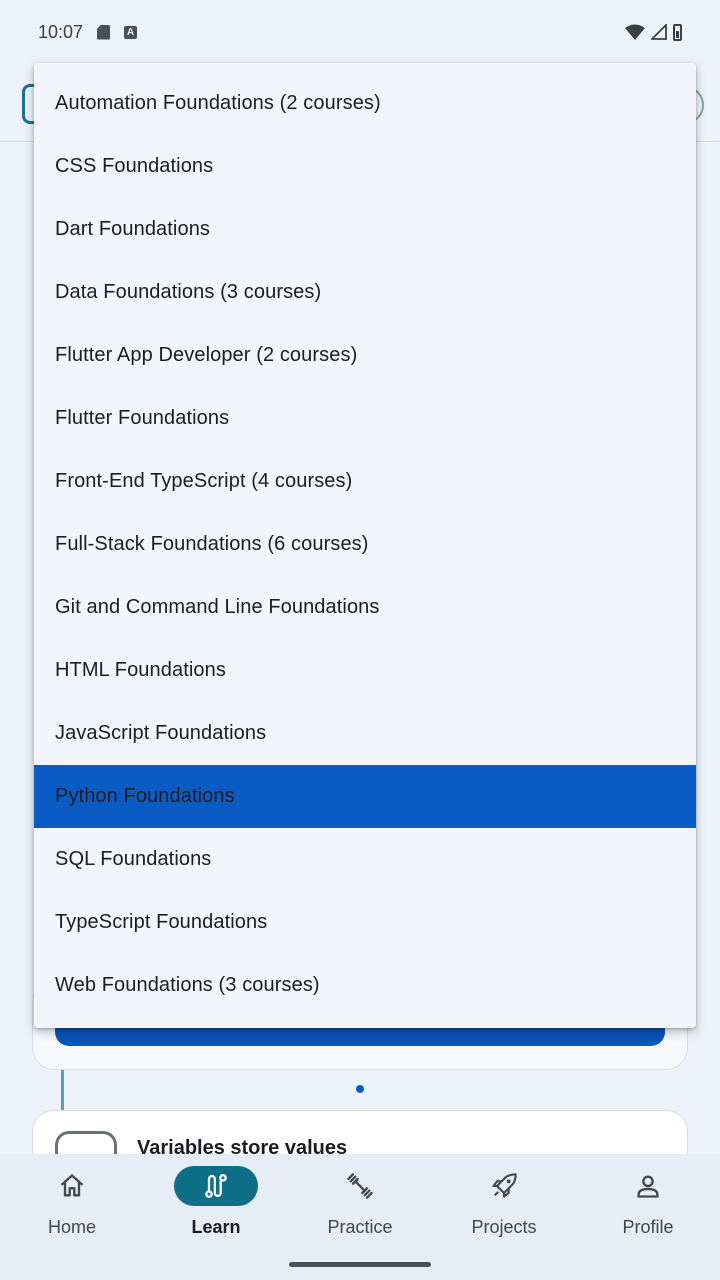 The image size is (720, 1280). What do you see at coordinates (72, 1209) in the screenshot?
I see `nav-home: Home` at bounding box center [72, 1209].